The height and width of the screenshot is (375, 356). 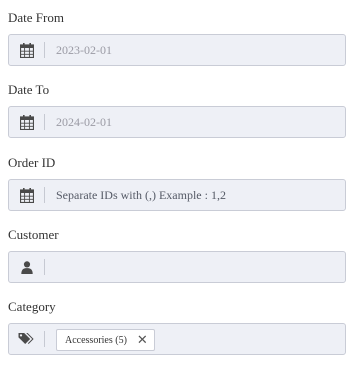 What do you see at coordinates (141, 195) in the screenshot?
I see `order-id-placeholder: Separate IDs with (,) Example : 1,2` at bounding box center [141, 195].